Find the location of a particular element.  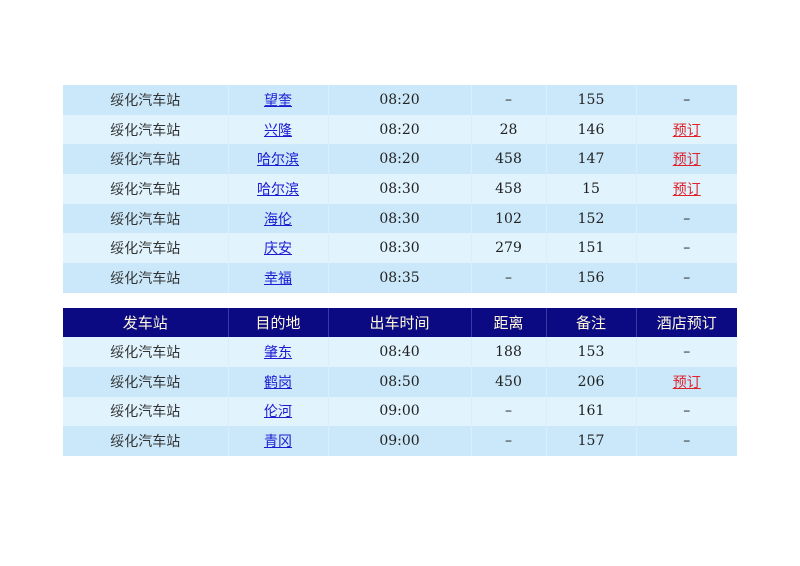

destination-cell: 肇东 is located at coordinates (277, 352).